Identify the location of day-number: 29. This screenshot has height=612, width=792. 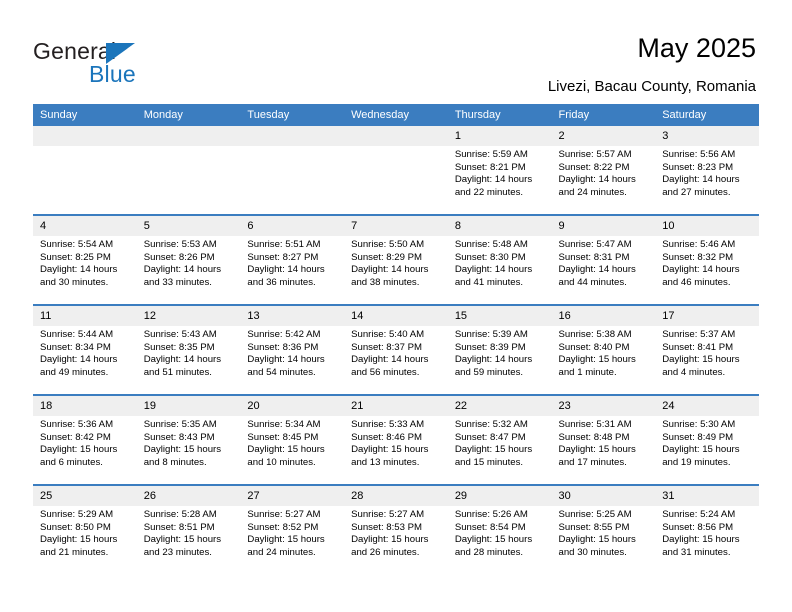
(499, 496).